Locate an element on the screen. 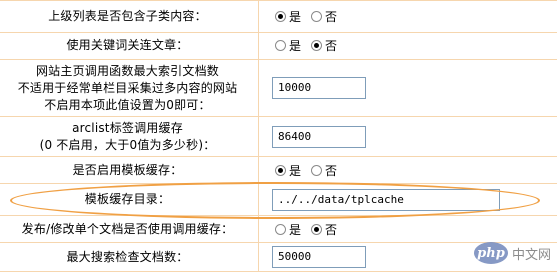 This screenshot has width=557, height=272. setting-label: 发布/修改单个文档是否使用调用缓存： is located at coordinates (127, 228).